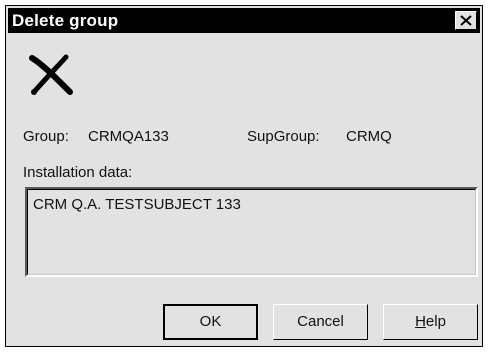 Image resolution: width=490 pixels, height=354 pixels. I want to click on supgroup-label: SupGroup:, so click(283, 136).